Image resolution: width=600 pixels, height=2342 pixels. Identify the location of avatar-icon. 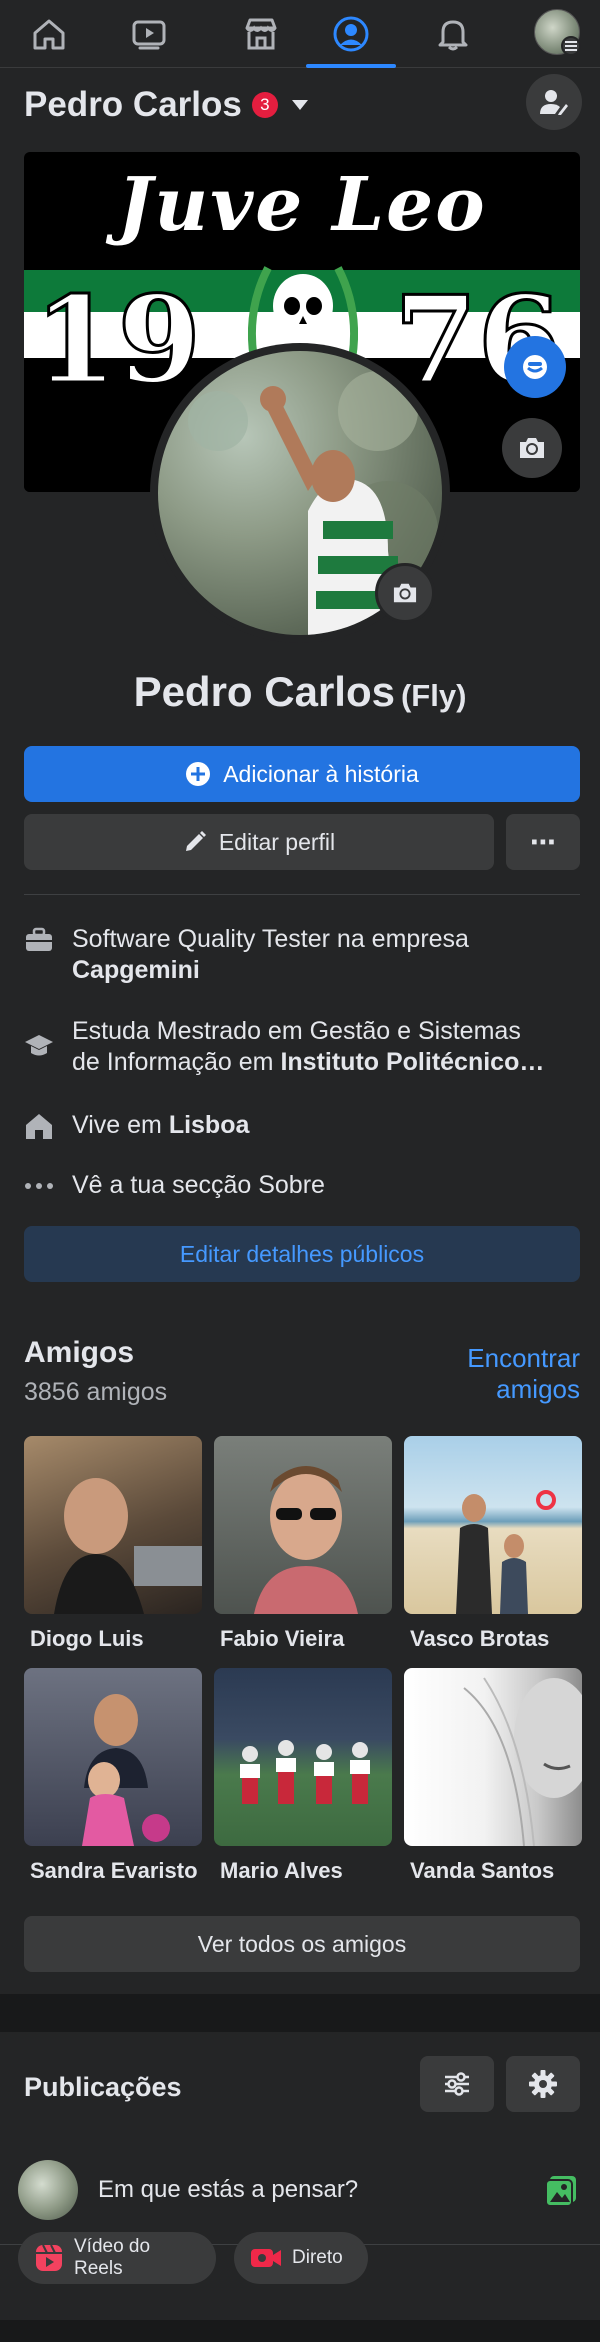
(535, 367).